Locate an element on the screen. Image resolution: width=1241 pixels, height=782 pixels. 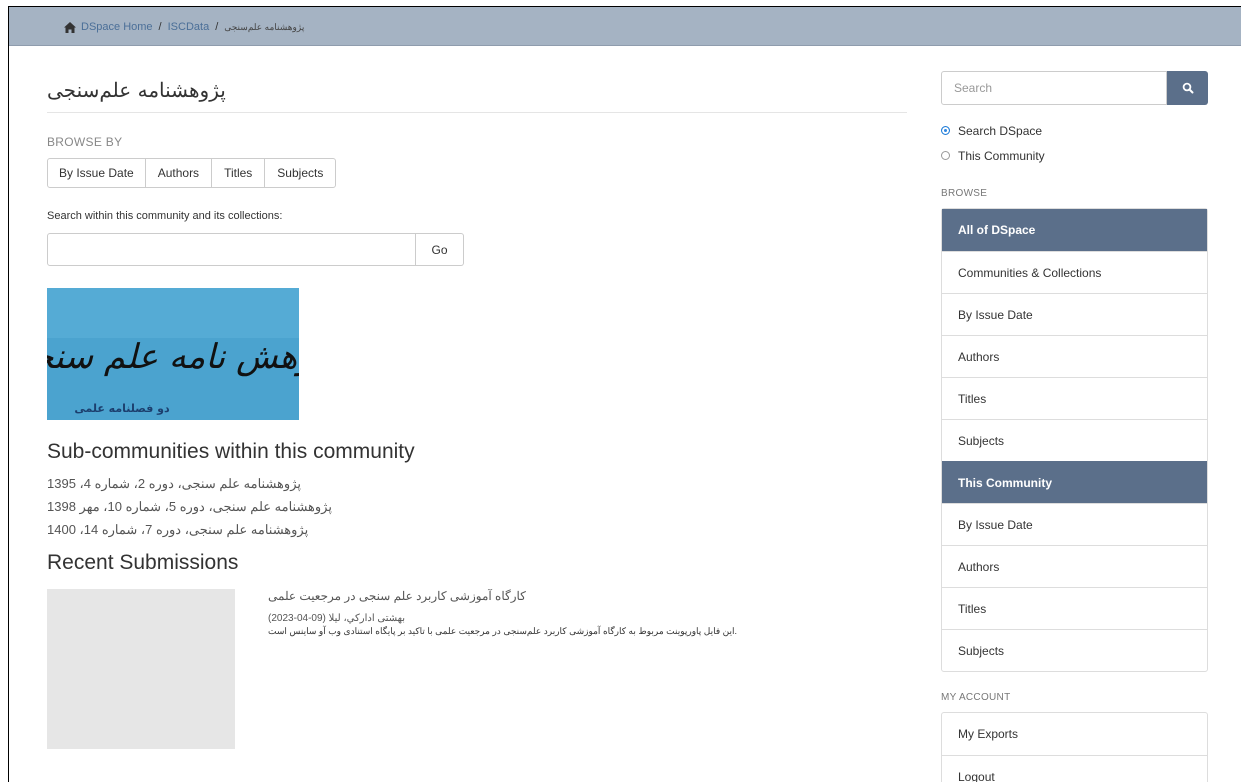
sidebar-search-form: Search is located at coordinates (1074, 88).